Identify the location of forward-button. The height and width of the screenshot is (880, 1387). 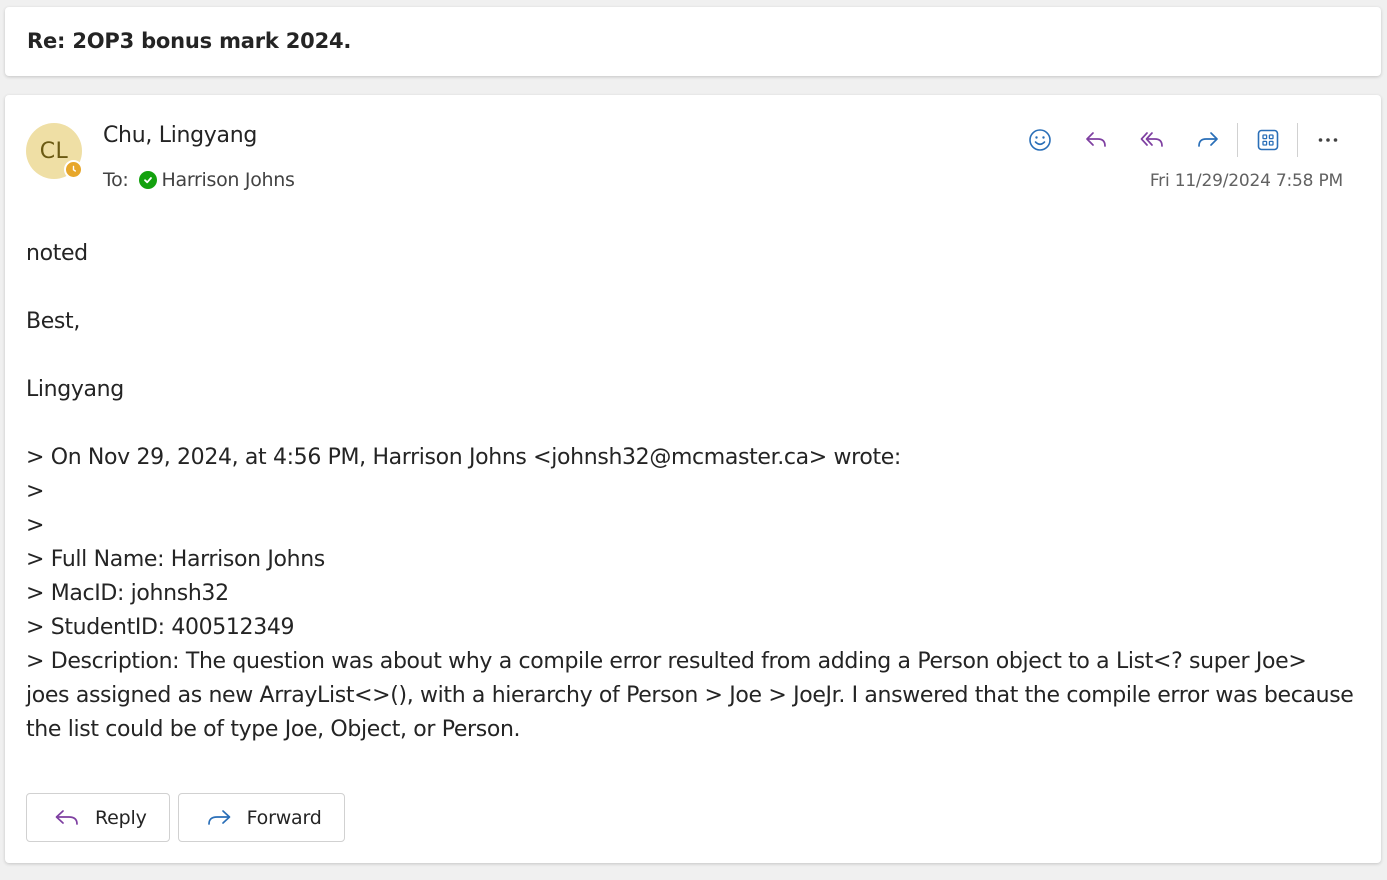
(1208, 140).